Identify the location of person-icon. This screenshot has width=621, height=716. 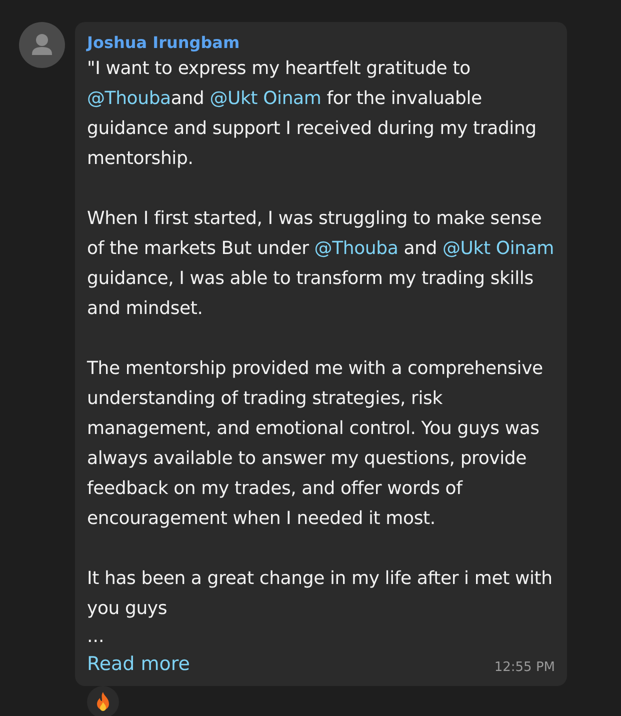
(42, 45).